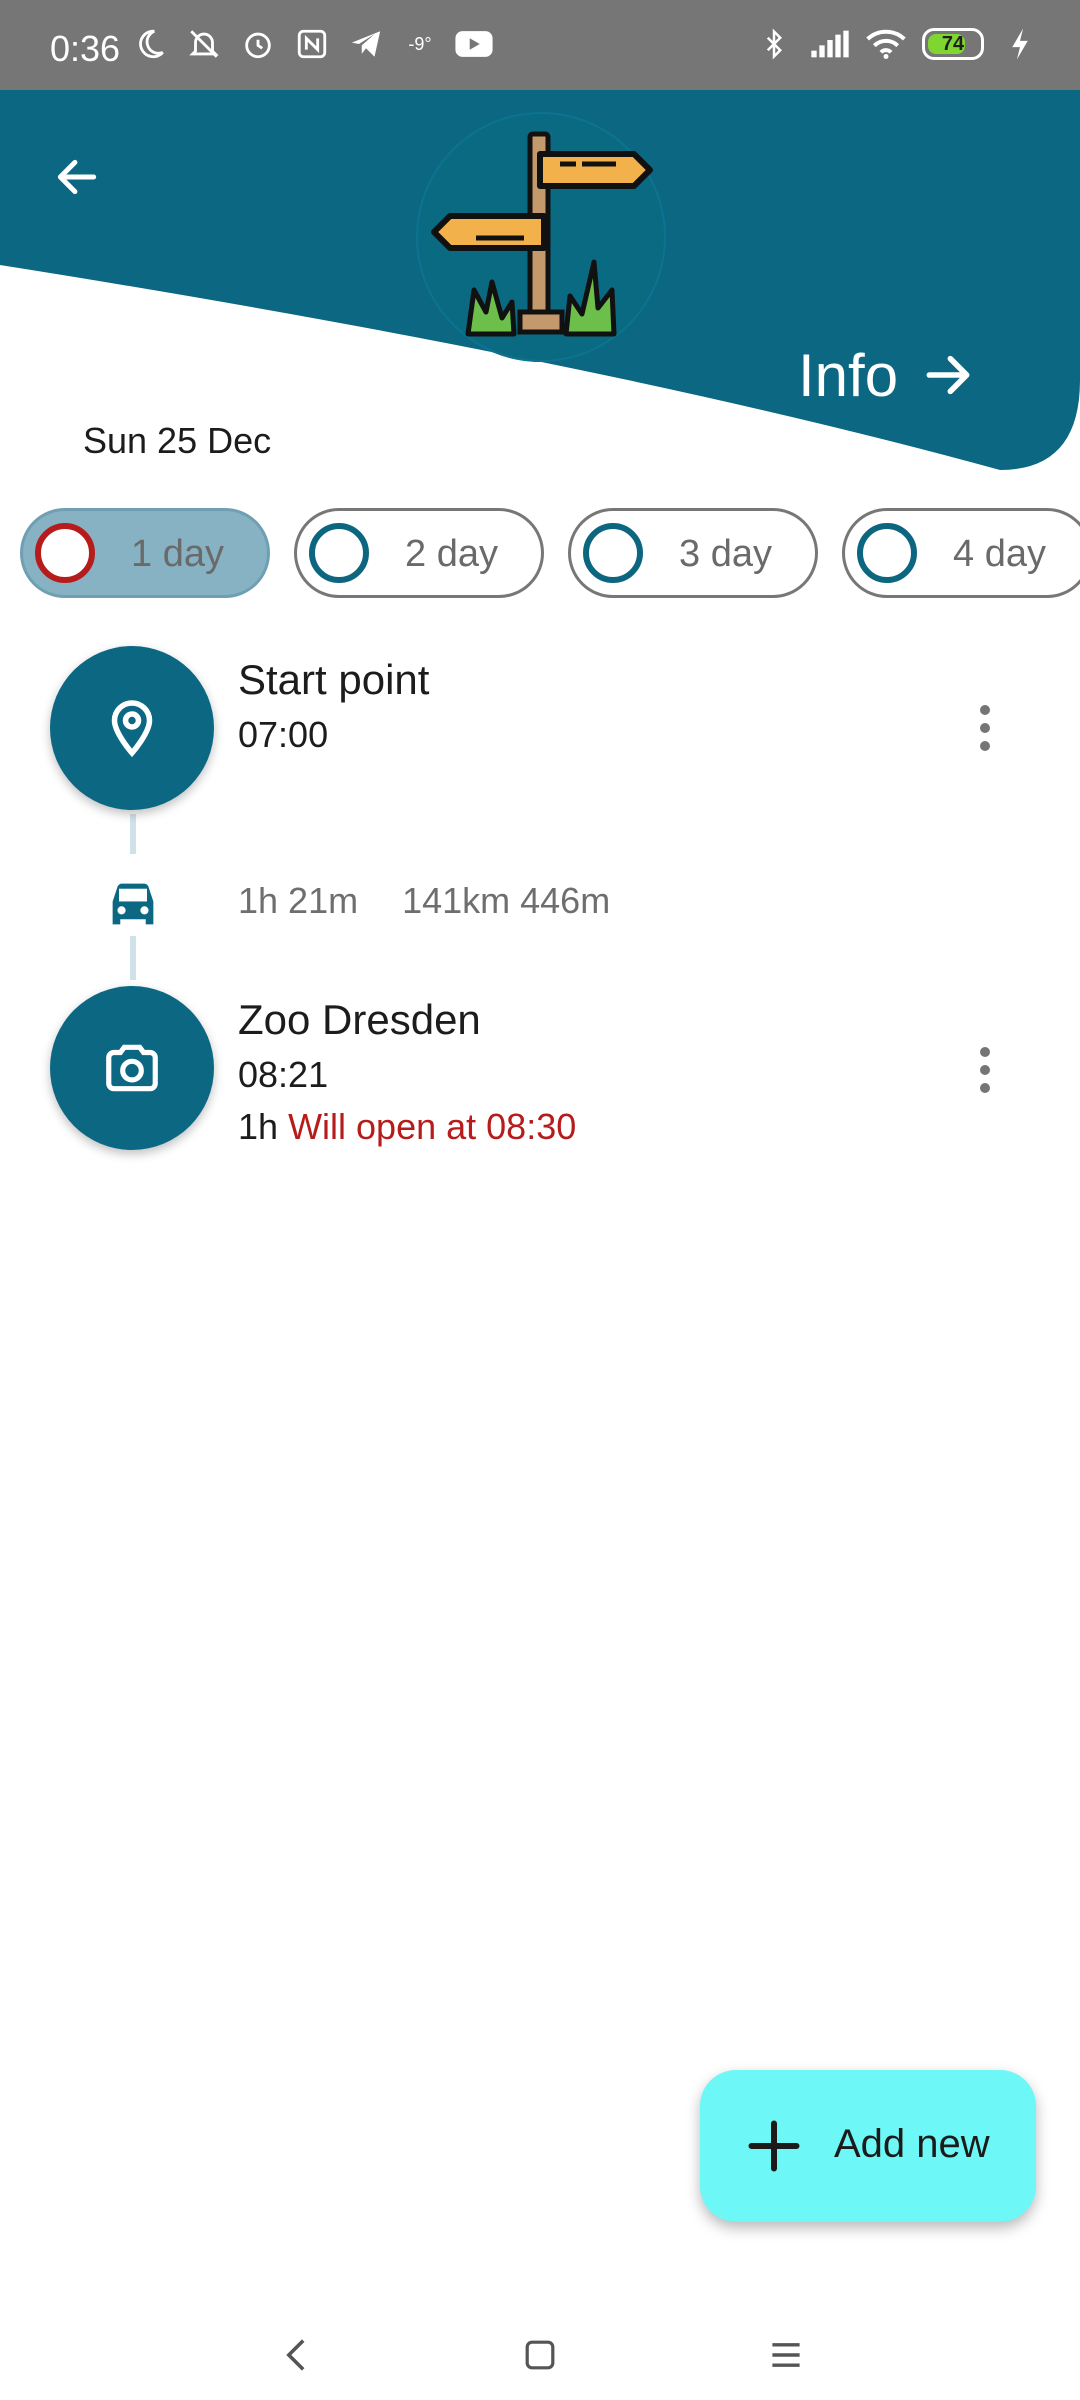  I want to click on day-selector: 1 day 2 day 3 day 4 day, so click(550, 553).